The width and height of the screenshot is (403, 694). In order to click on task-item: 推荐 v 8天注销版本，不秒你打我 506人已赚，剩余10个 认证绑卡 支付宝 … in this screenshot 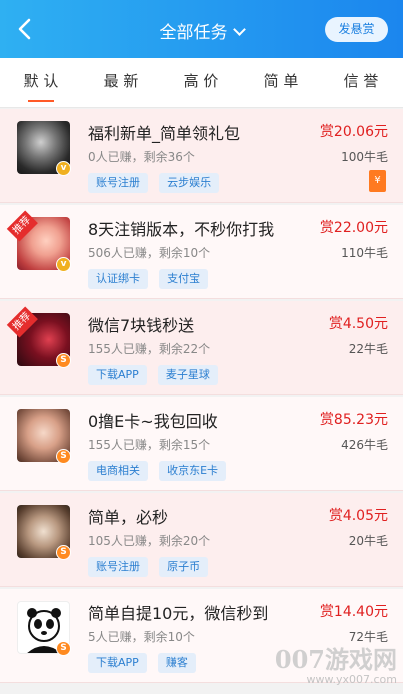, I will do `click(201, 252)`.